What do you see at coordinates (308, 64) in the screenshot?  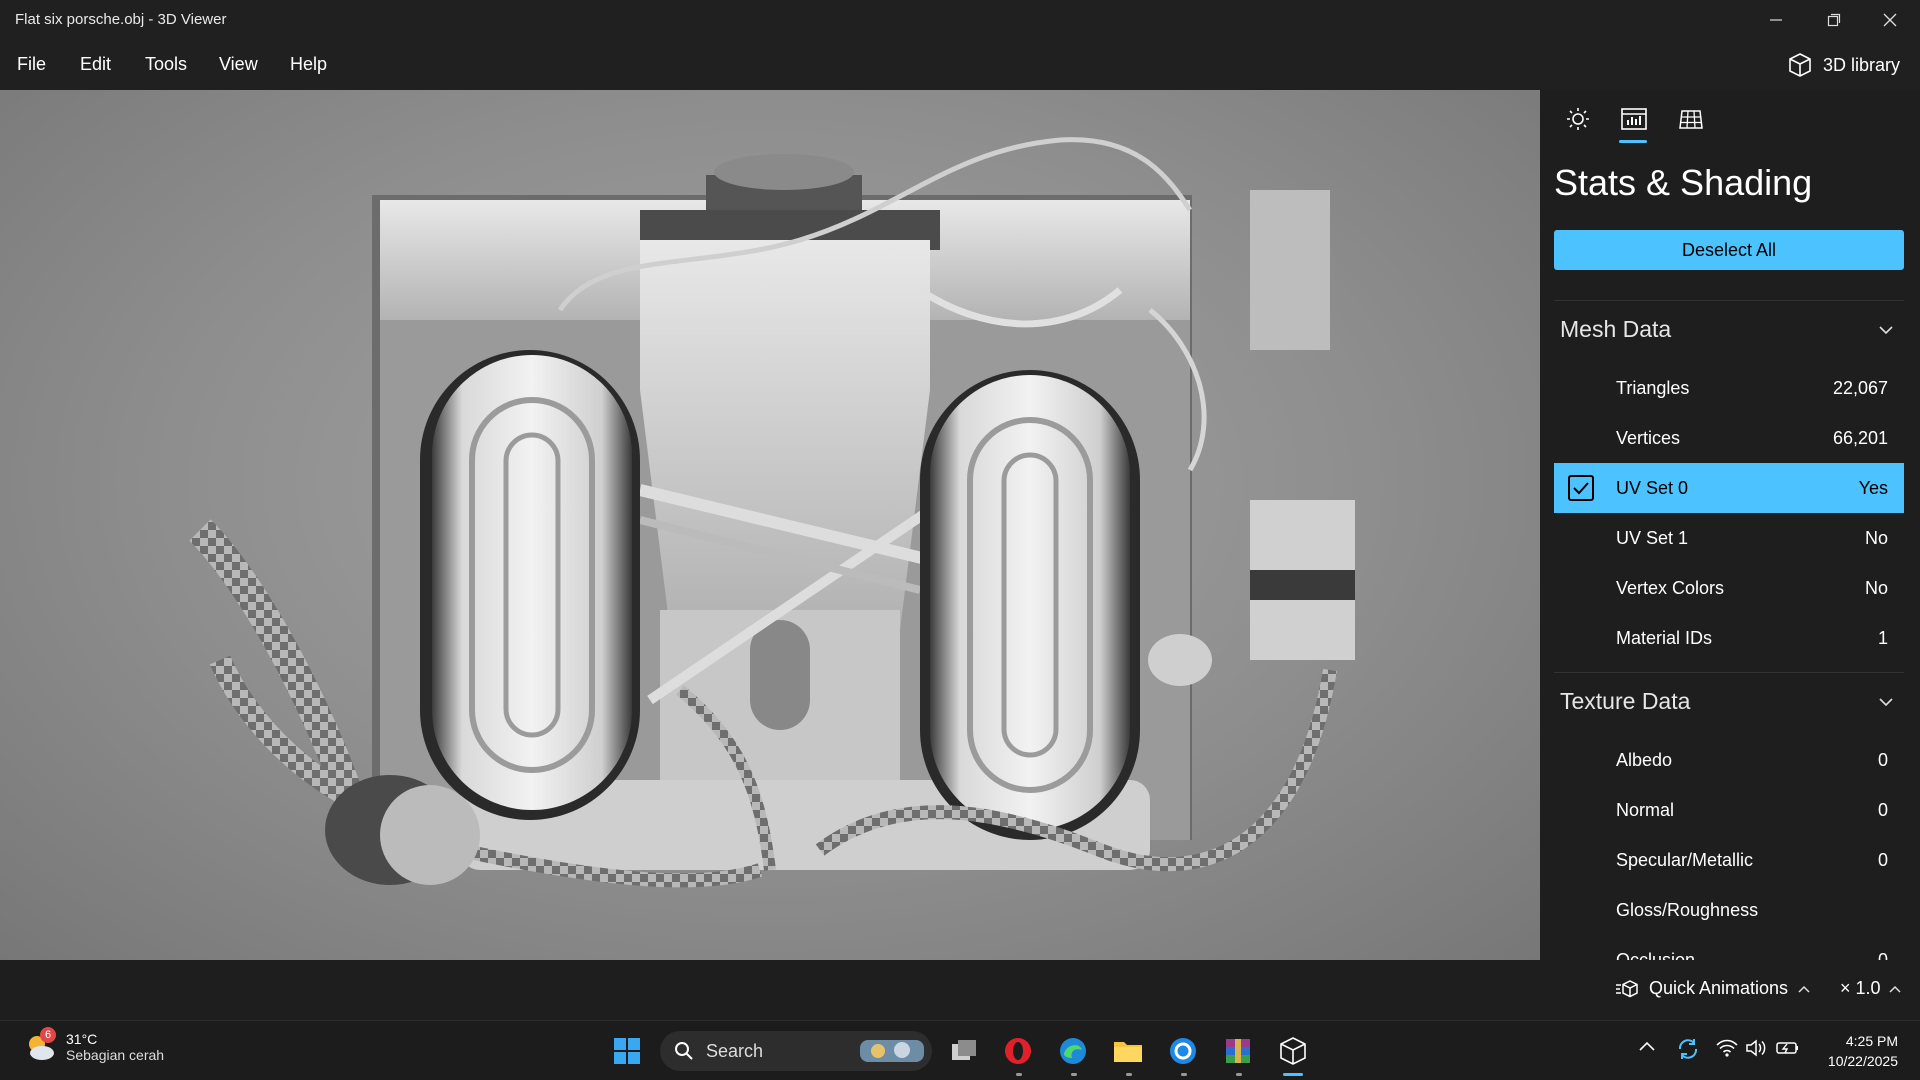 I see `menu-help: Help` at bounding box center [308, 64].